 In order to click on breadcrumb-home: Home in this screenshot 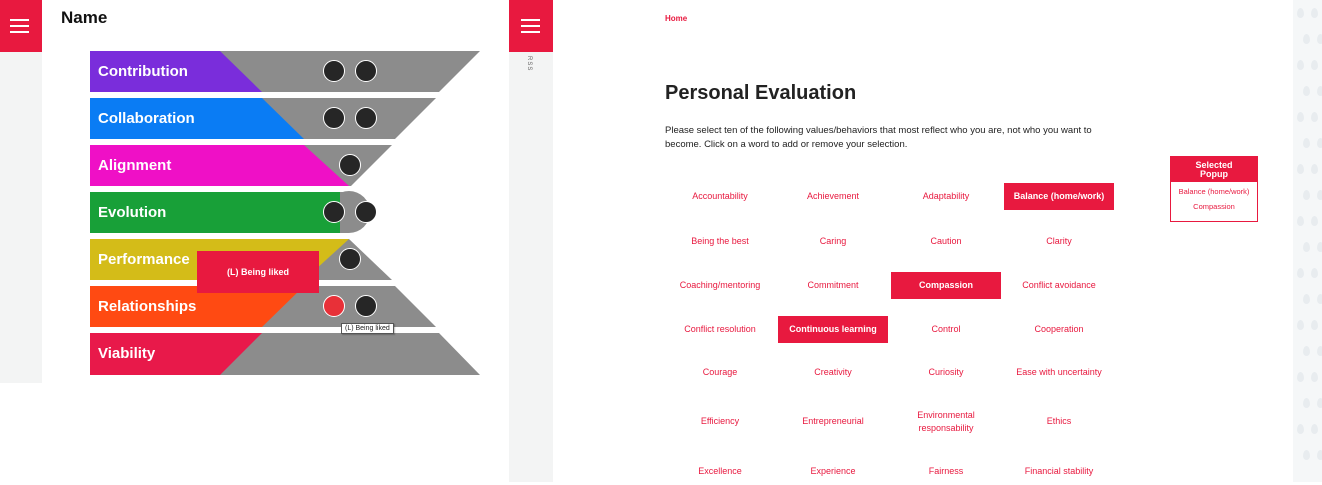, I will do `click(676, 18)`.